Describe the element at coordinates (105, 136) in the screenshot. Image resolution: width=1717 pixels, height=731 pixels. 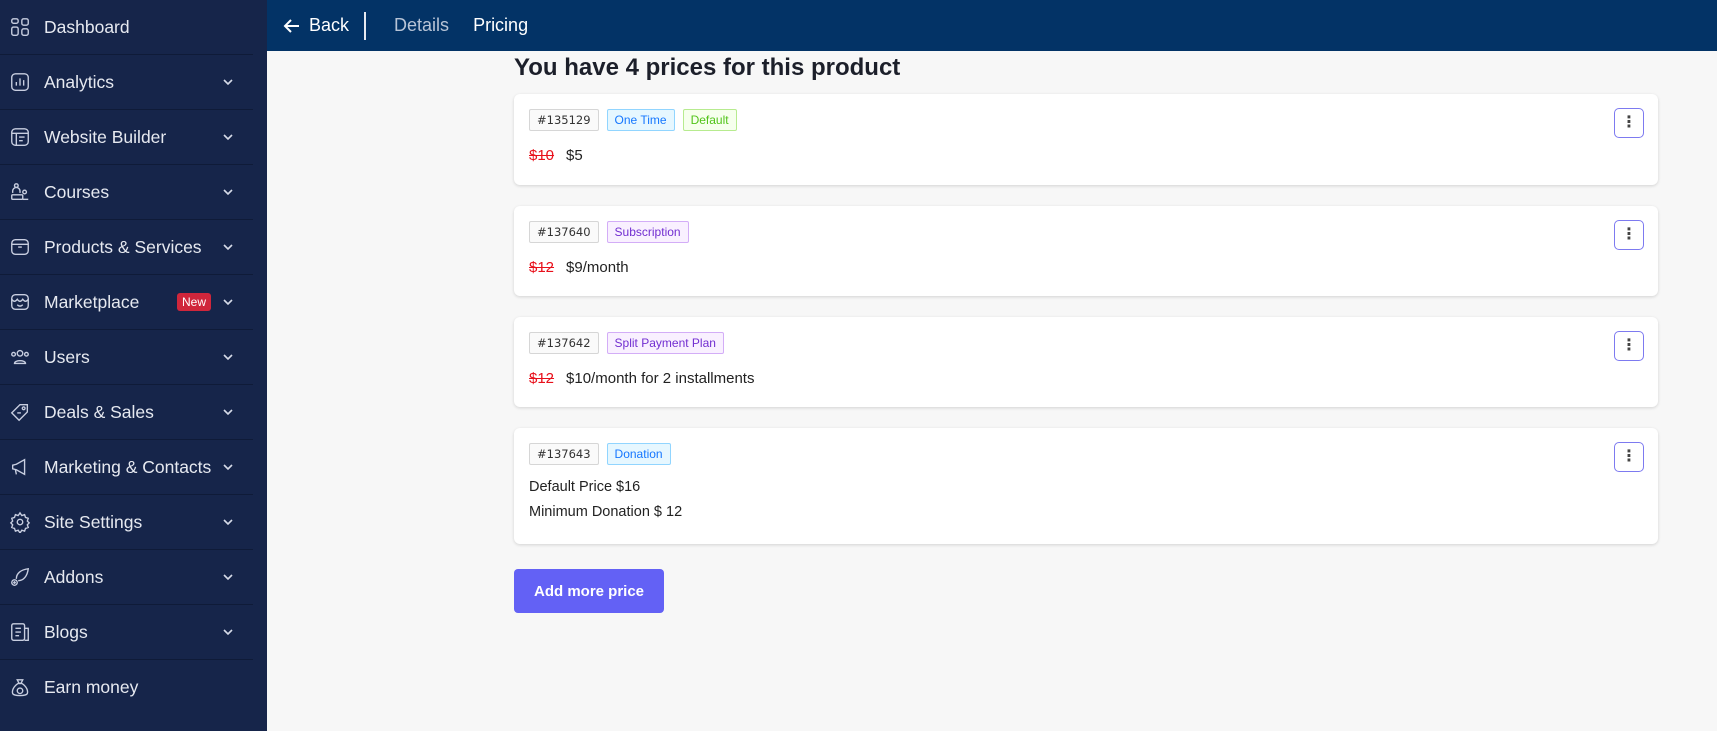
I see `sidebar-item-label: Website Builder` at that location.